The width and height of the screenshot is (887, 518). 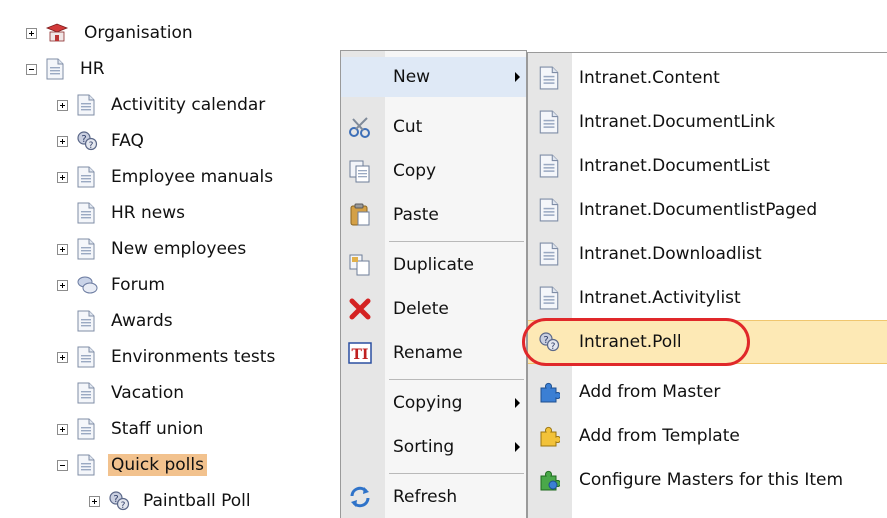 I want to click on submenu-item-label: Intranet.Content, so click(x=649, y=78).